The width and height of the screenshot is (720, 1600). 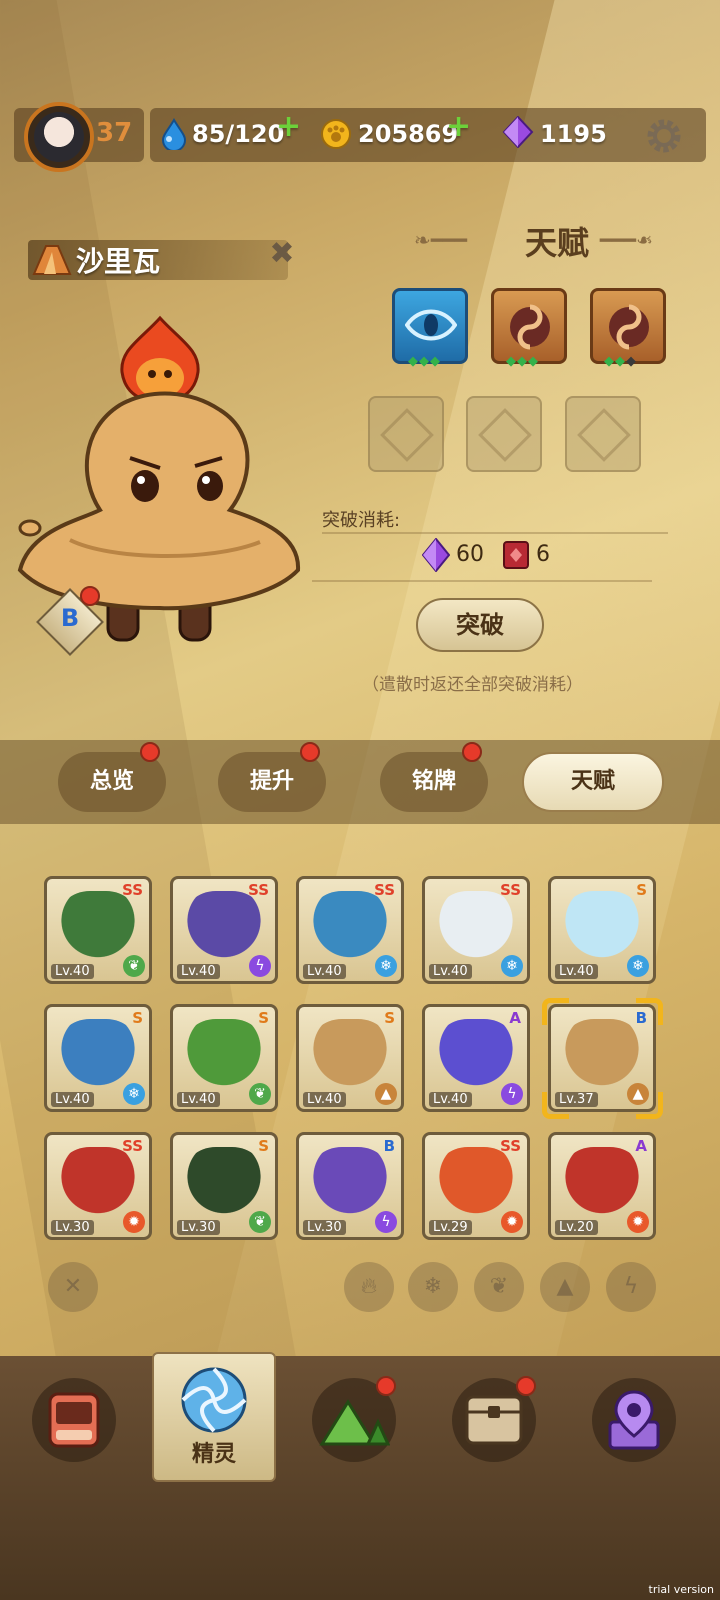 I want to click on pet-name: 沙里瓦, so click(x=118, y=261).